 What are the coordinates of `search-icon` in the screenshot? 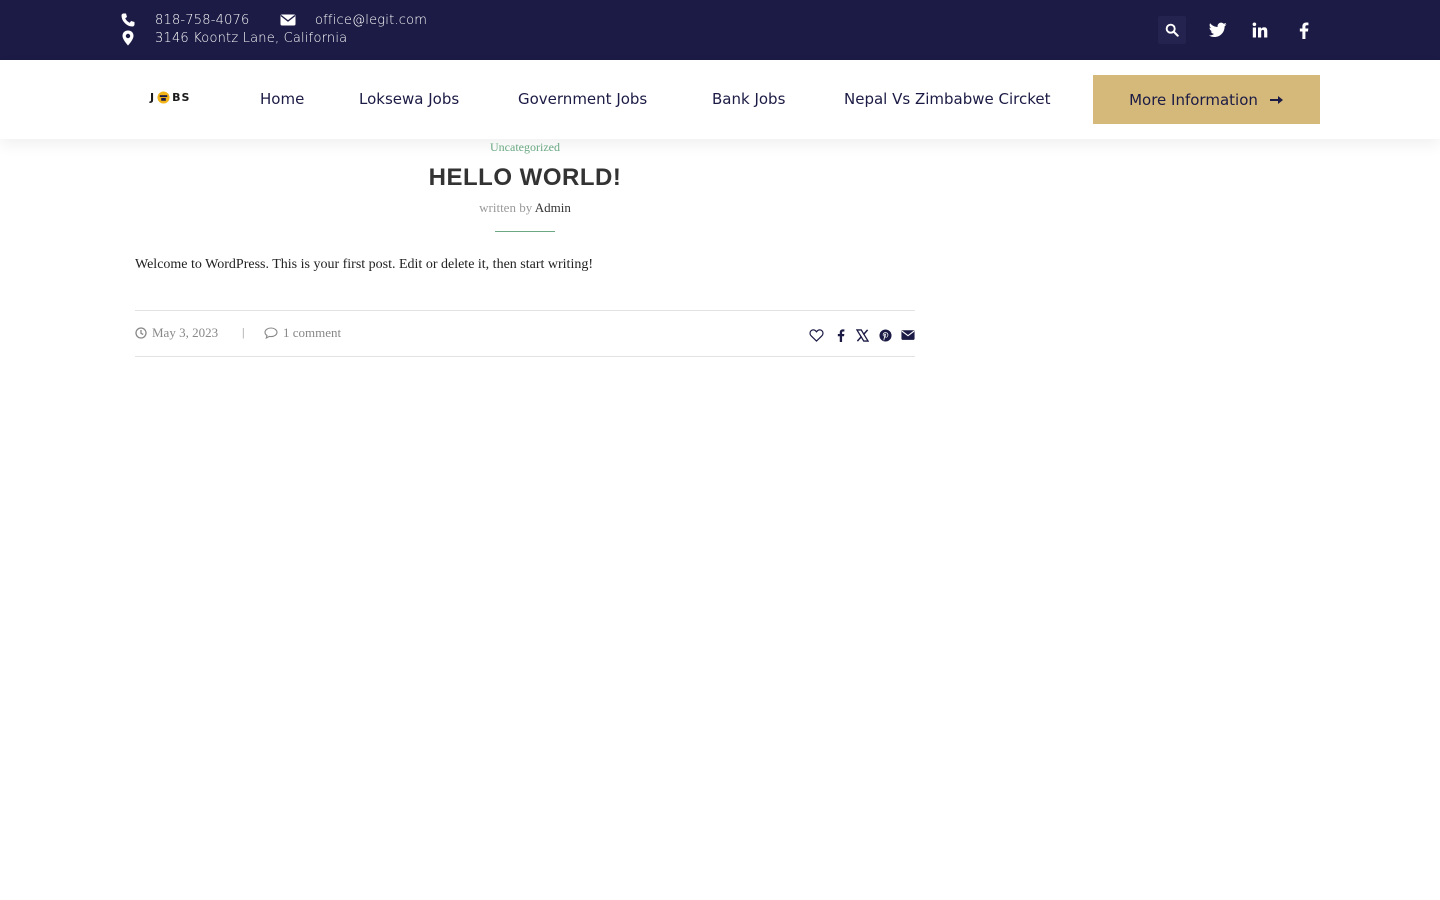 It's located at (1172, 30).